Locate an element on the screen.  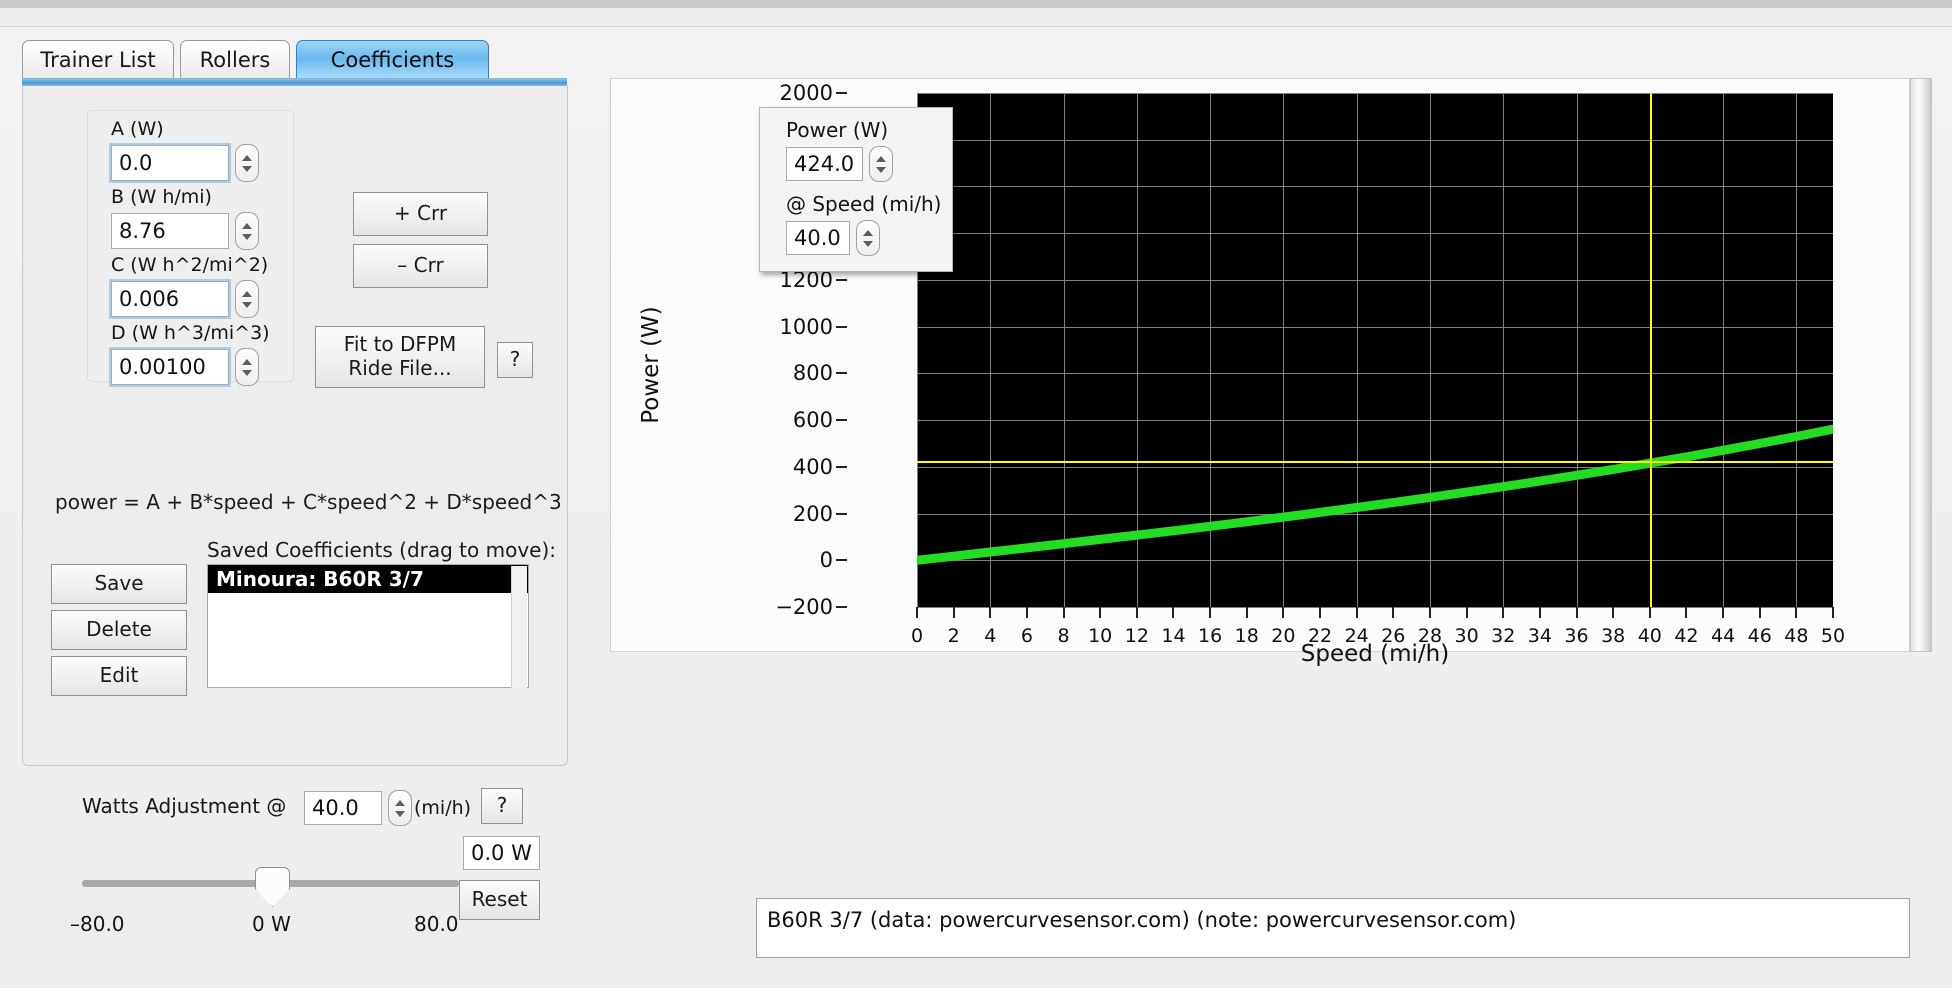
chart-vertical-scrollbar is located at coordinates (1921, 365).